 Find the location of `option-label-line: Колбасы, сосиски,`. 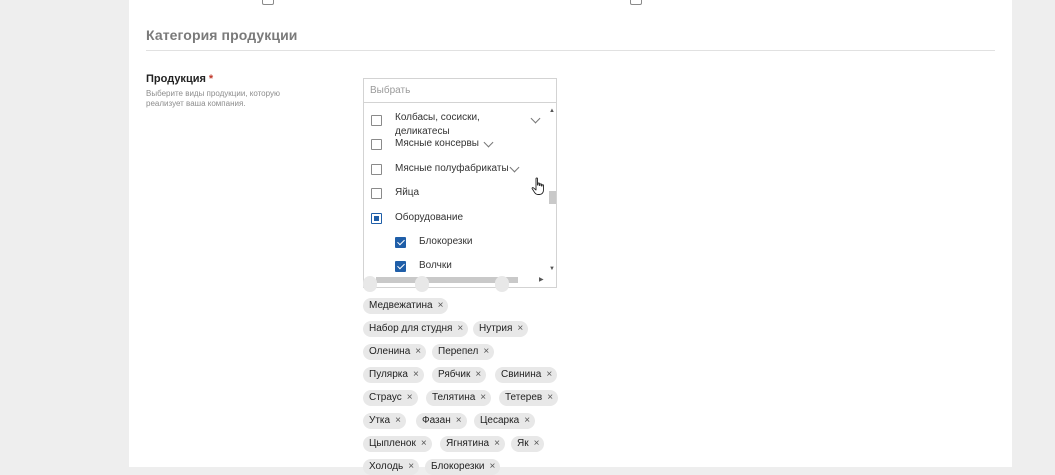

option-label-line: Колбасы, сосиски, is located at coordinates (437, 117).